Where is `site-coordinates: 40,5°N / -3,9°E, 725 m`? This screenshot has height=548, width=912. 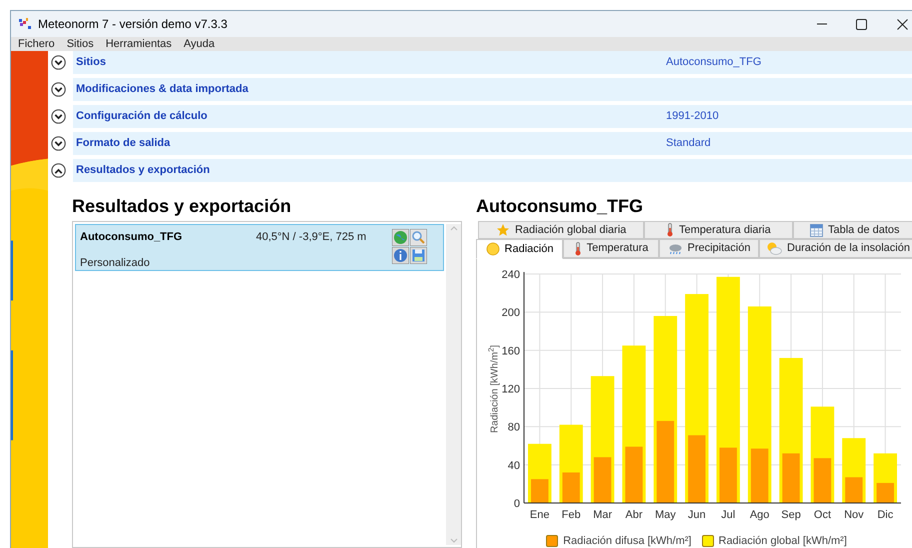
site-coordinates: 40,5°N / -3,9°E, 725 m is located at coordinates (311, 237).